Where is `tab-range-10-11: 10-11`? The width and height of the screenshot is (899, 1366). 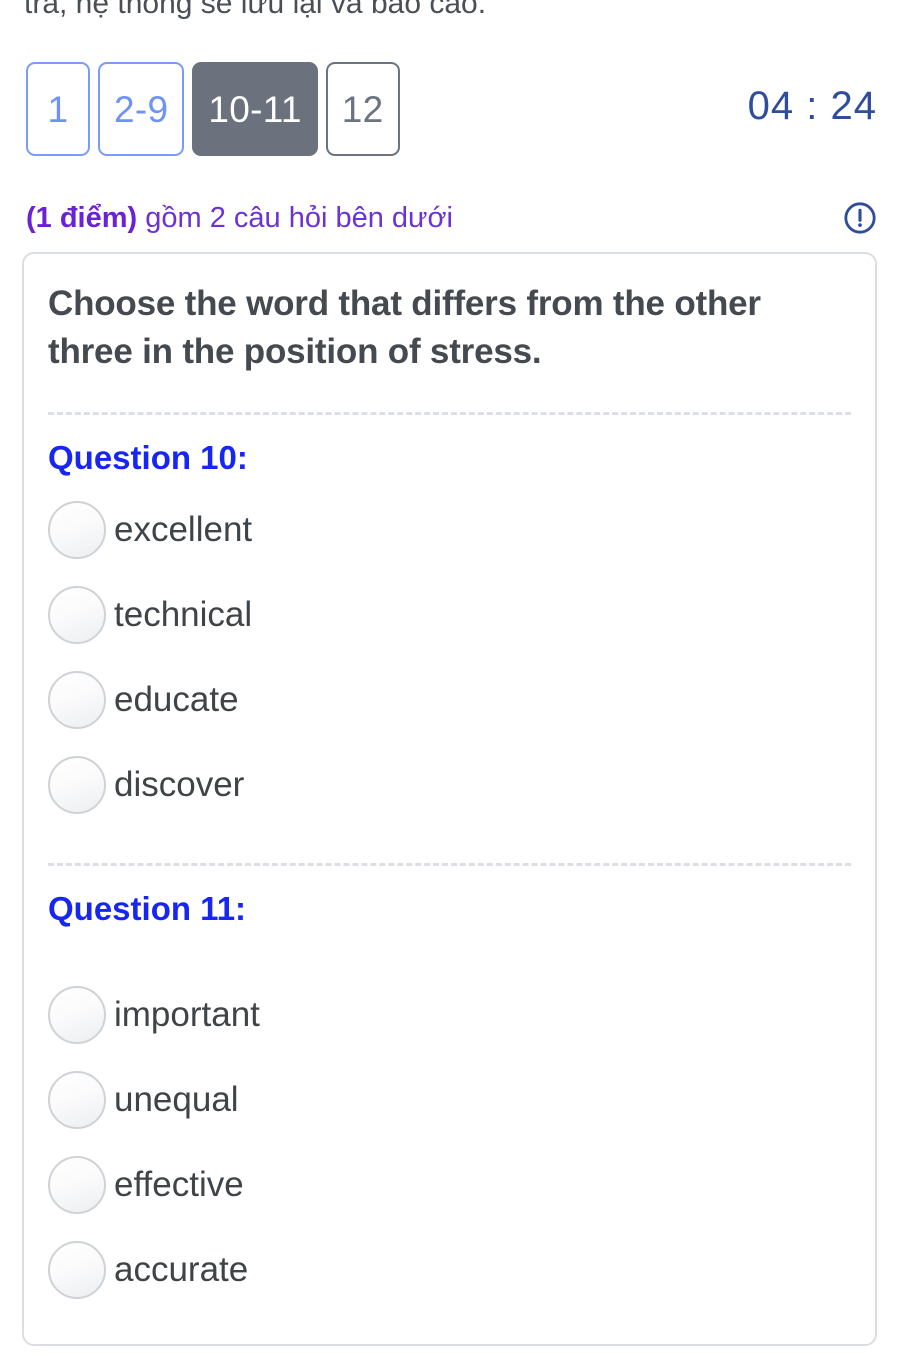
tab-range-10-11: 10-11 is located at coordinates (255, 109).